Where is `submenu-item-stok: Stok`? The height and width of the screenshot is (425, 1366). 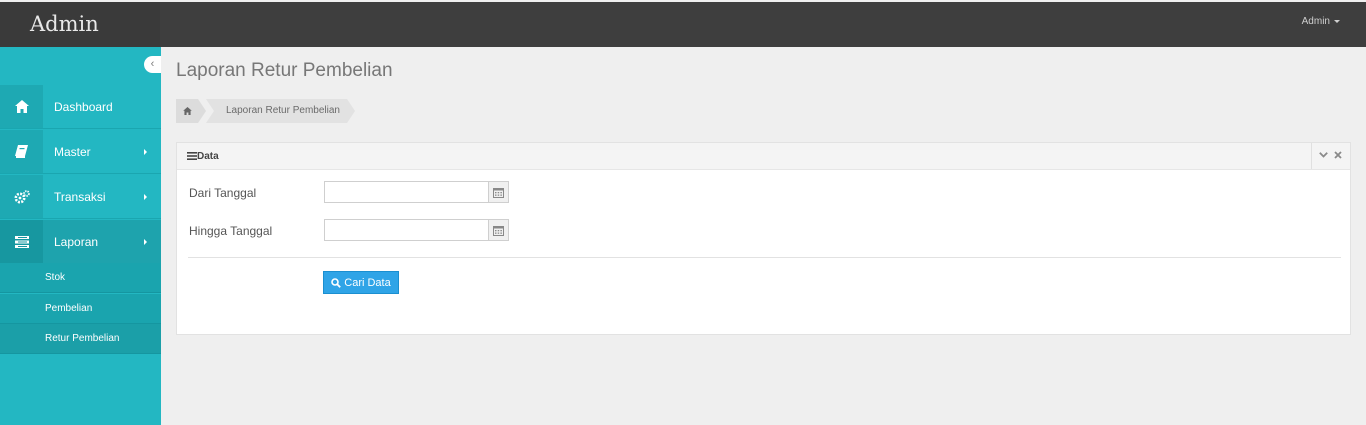 submenu-item-stok: Stok is located at coordinates (80, 278).